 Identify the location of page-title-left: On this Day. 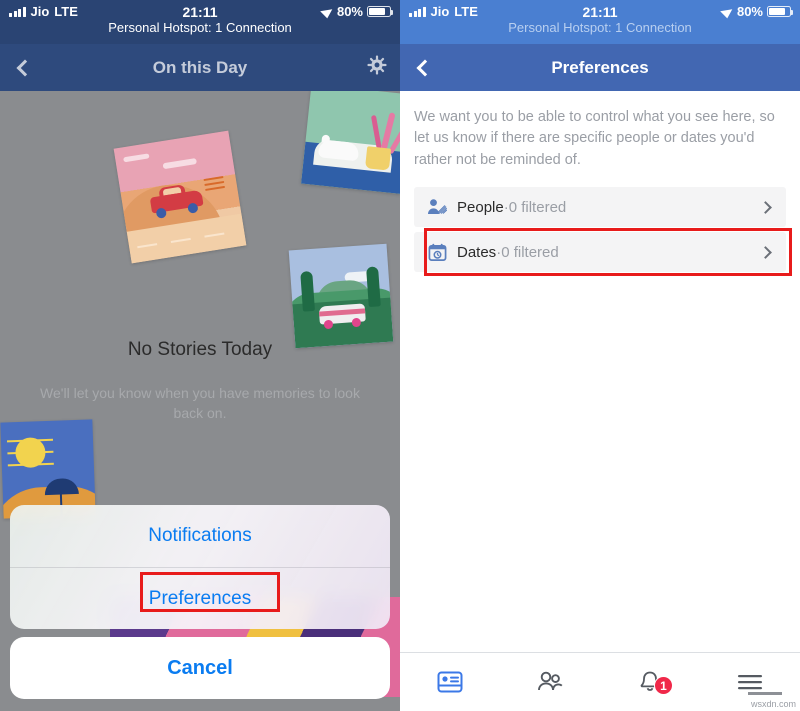
(200, 67).